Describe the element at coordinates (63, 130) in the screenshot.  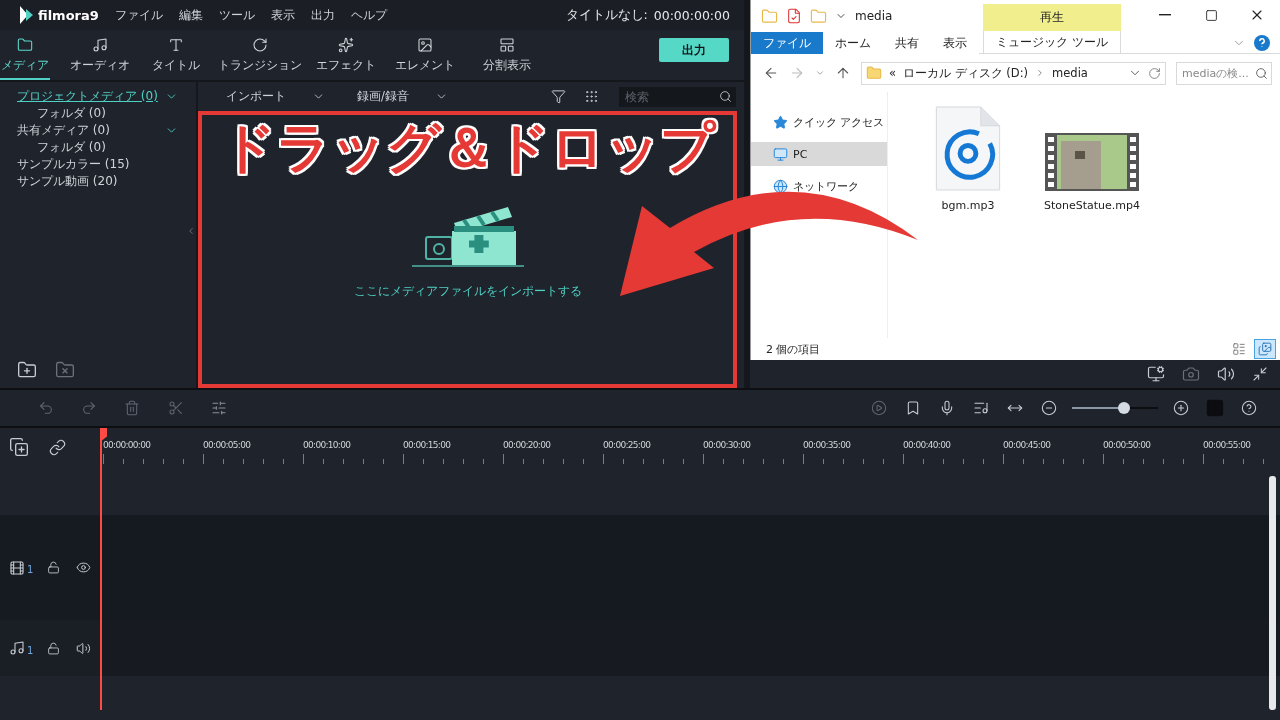
I see `sidebar-item: 共有メディア (0)` at that location.